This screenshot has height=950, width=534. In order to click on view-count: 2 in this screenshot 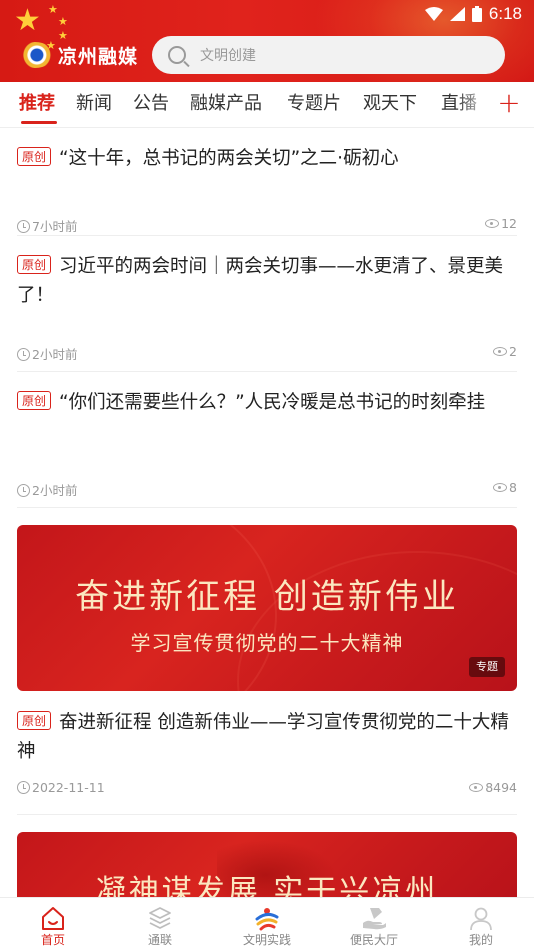, I will do `click(505, 351)`.